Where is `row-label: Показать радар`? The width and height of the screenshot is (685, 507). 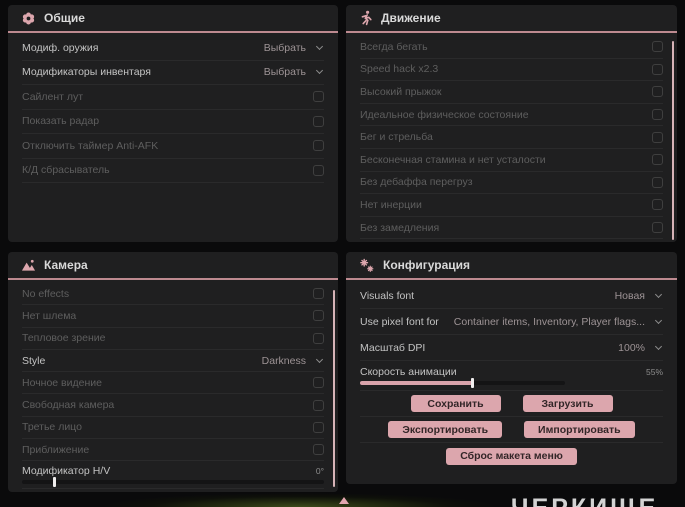 row-label: Показать радар is located at coordinates (61, 121).